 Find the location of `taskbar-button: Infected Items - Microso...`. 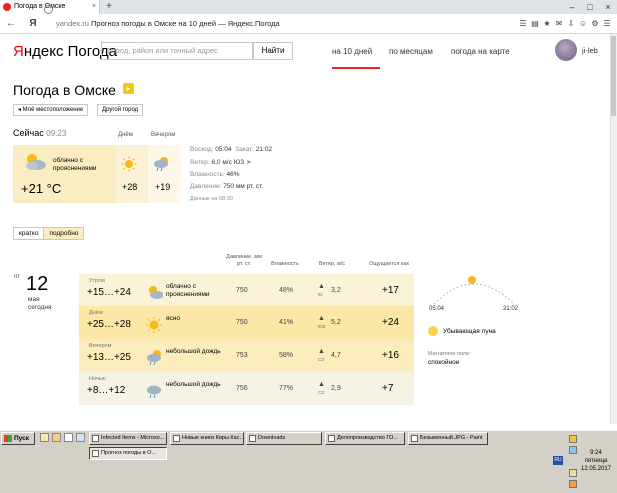

taskbar-button: Infected Items - Microso... is located at coordinates (128, 438).